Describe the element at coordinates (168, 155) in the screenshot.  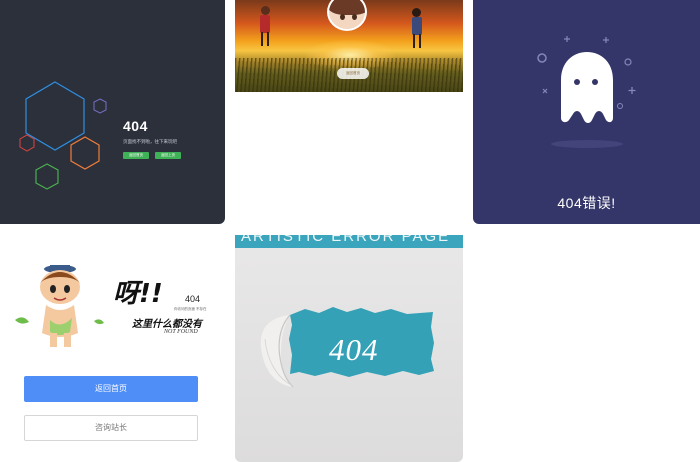
I see `back-button: 返回上页` at that location.